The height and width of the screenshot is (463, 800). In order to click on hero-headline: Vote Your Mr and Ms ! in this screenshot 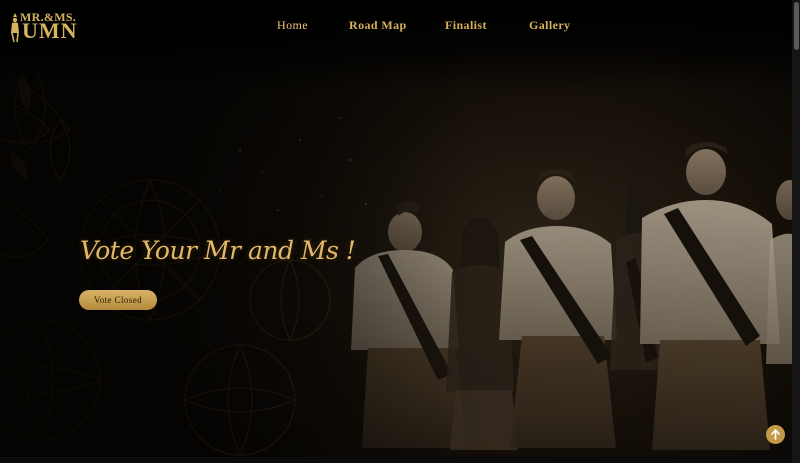, I will do `click(218, 250)`.